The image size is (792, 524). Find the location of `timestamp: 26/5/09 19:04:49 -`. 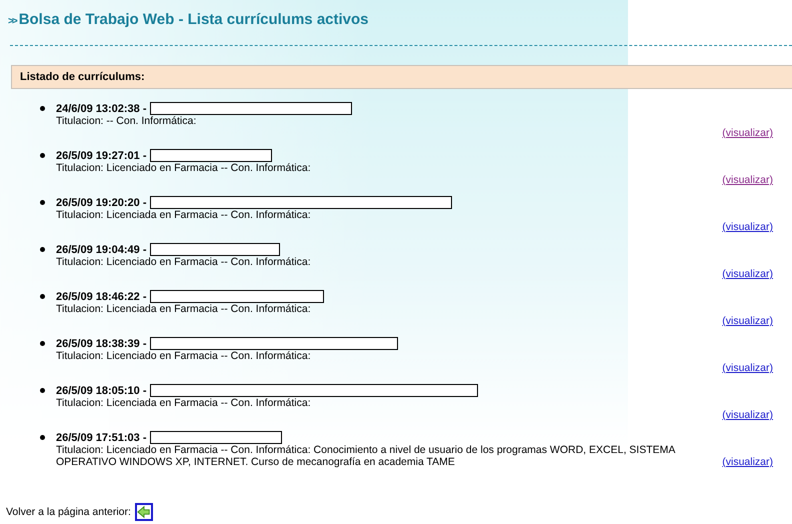

timestamp: 26/5/09 19:04:49 - is located at coordinates (101, 250).